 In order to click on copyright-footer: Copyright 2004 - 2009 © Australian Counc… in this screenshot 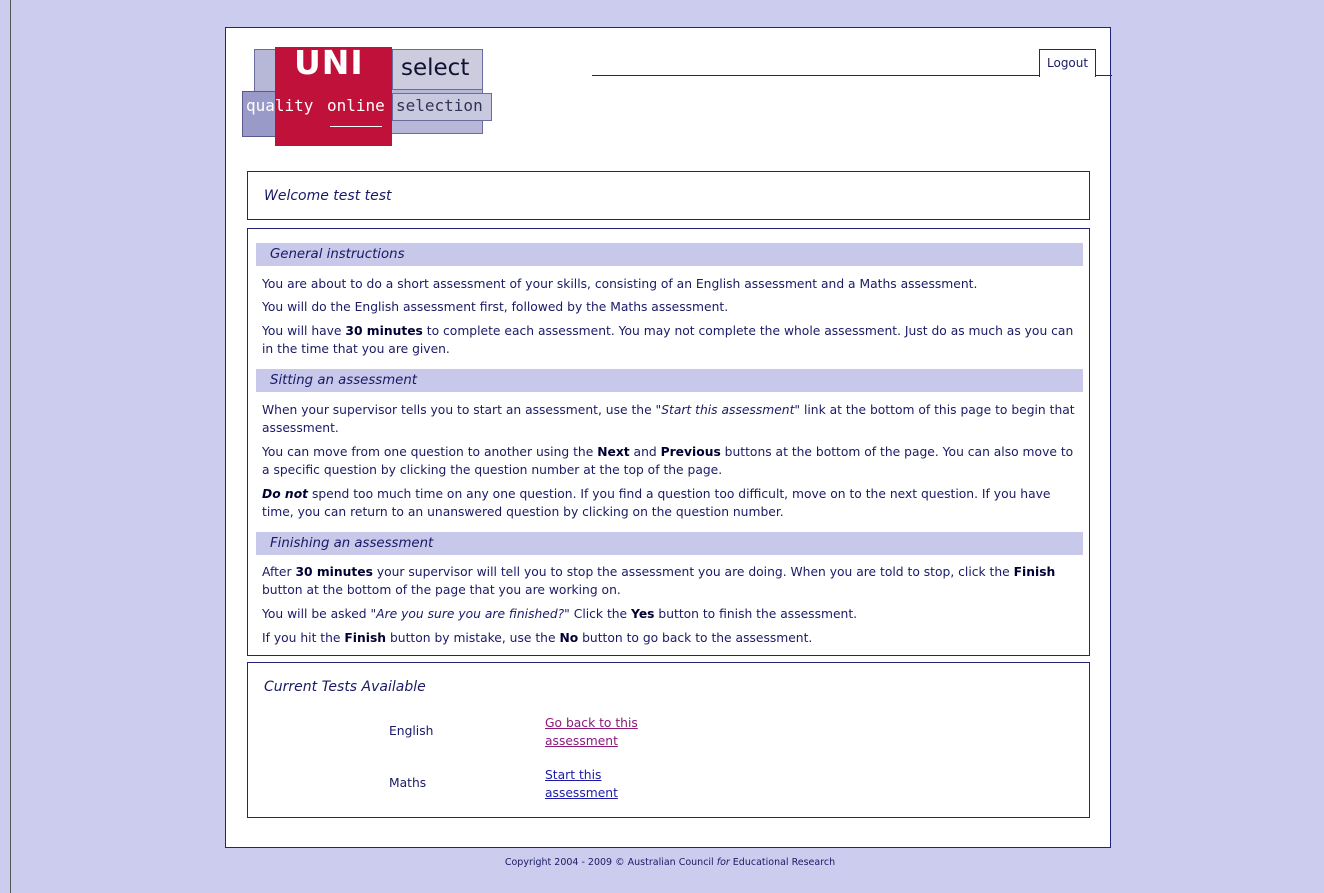, I will do `click(670, 862)`.